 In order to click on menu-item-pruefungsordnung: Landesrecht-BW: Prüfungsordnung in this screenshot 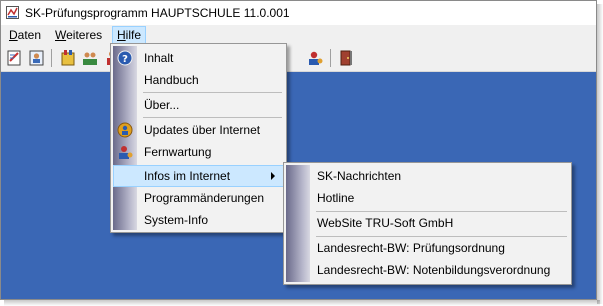, I will do `click(427, 248)`.